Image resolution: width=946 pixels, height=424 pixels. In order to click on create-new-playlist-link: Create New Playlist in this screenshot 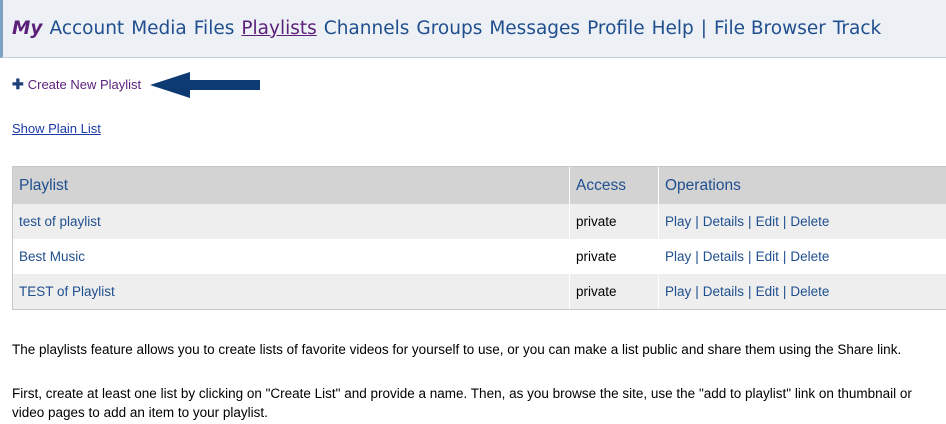, I will do `click(84, 84)`.